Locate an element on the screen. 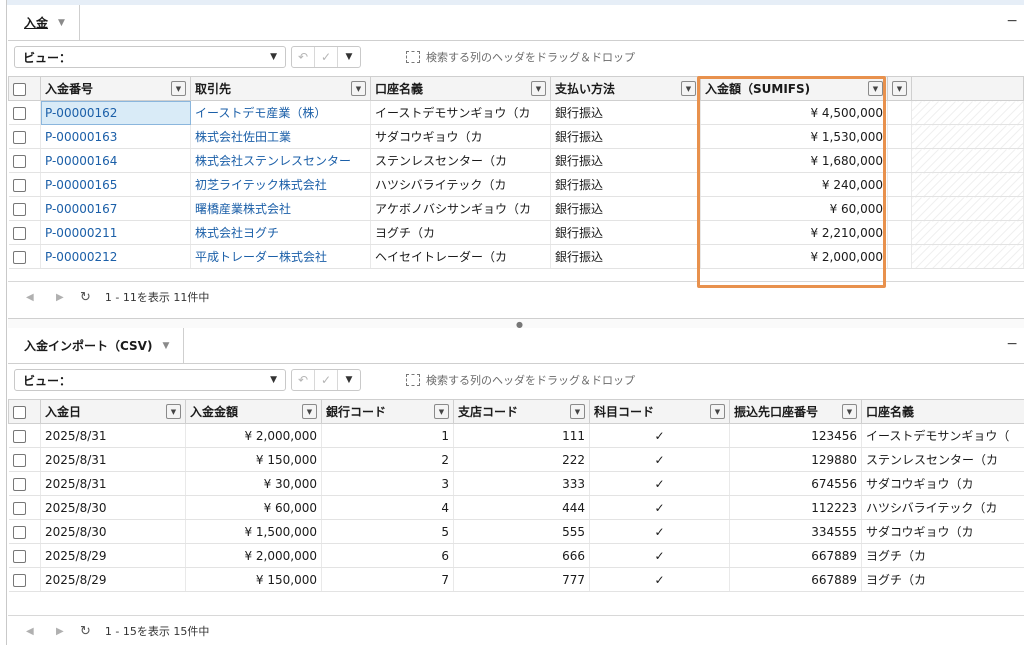 This screenshot has width=1024, height=646. account-name-cell: ヨグチ（カ is located at coordinates (943, 556).